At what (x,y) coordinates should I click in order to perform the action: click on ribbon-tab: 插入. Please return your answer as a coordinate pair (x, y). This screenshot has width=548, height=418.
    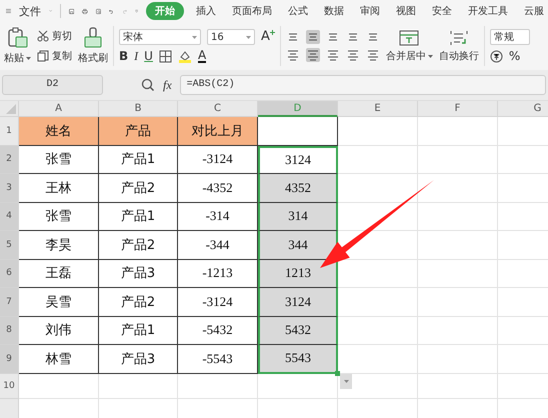
    Looking at the image, I should click on (206, 11).